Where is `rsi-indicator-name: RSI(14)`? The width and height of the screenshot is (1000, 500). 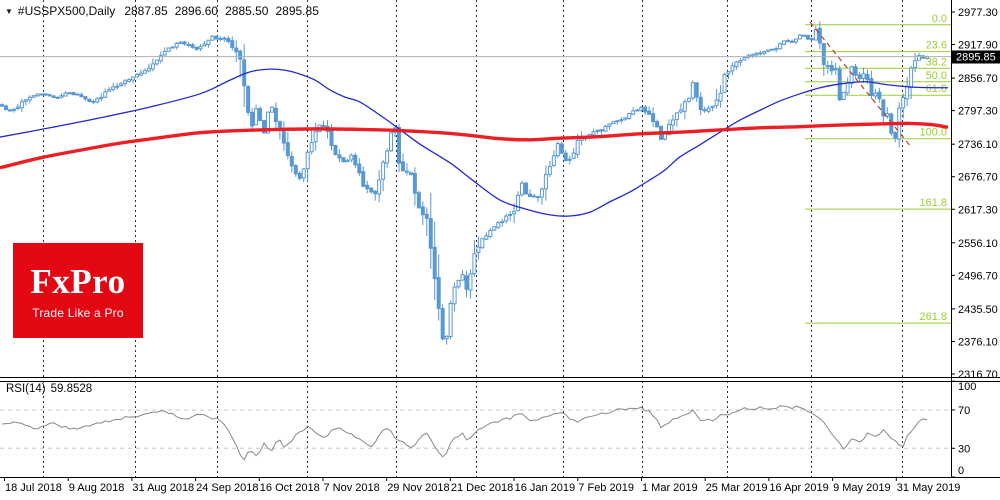
rsi-indicator-name: RSI(14) is located at coordinates (26, 389).